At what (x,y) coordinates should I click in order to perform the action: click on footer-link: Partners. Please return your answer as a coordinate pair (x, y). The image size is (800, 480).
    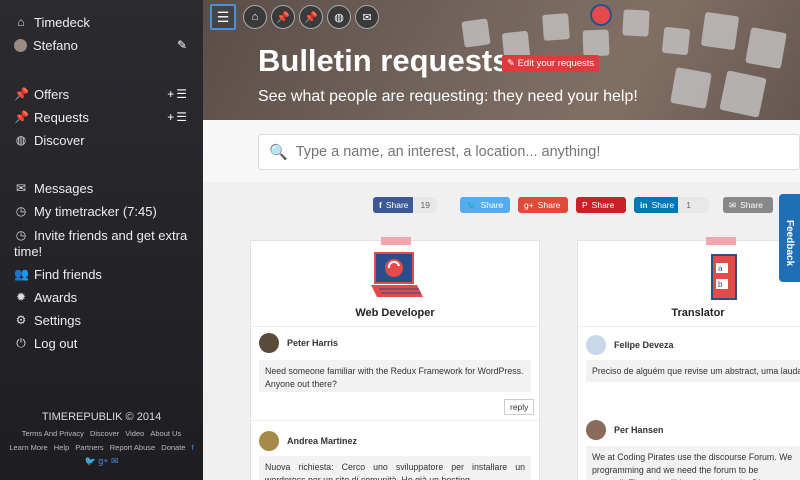
    Looking at the image, I should click on (89, 447).